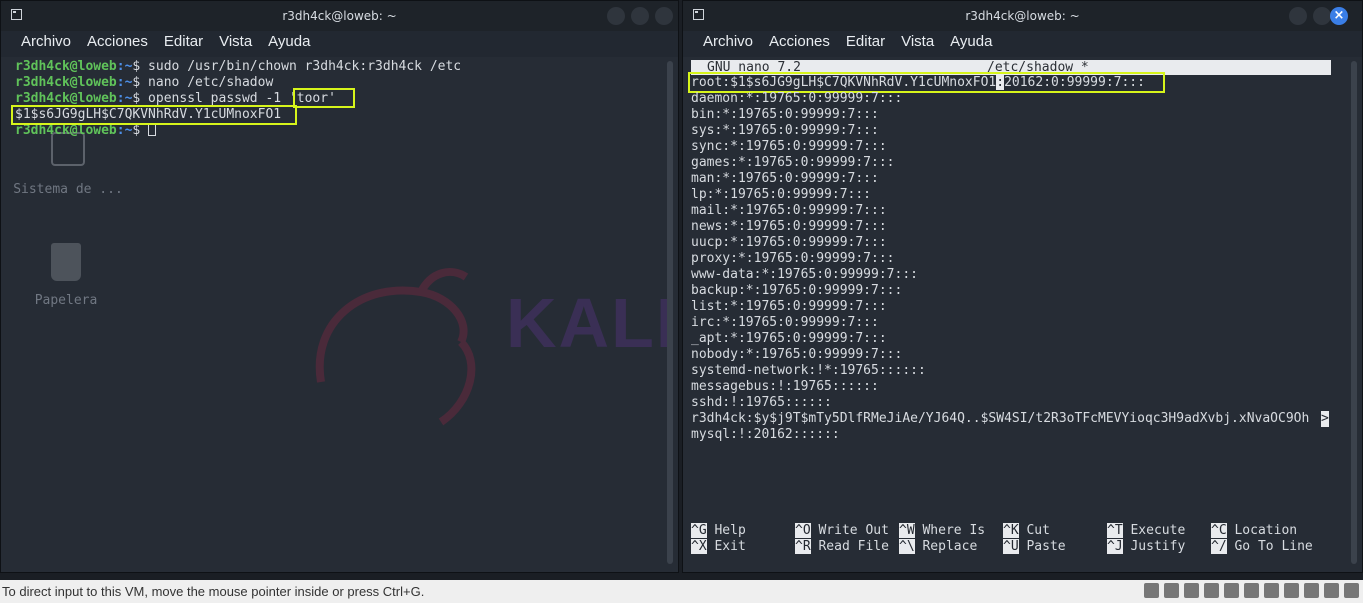 The image size is (1363, 603). Describe the element at coordinates (1219, 546) in the screenshot. I see `shortcut-key: ^/` at that location.